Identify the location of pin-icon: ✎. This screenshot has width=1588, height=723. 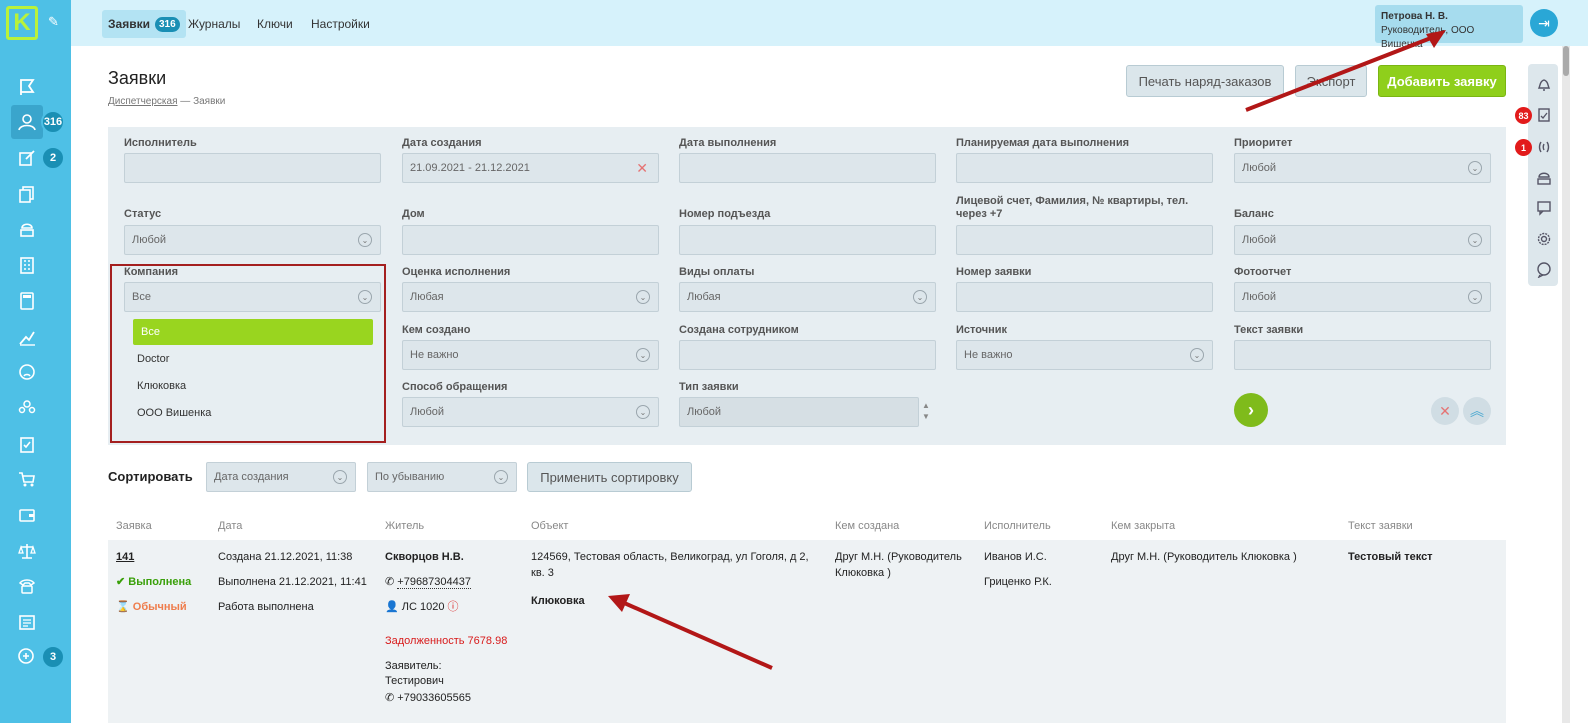
(53, 22).